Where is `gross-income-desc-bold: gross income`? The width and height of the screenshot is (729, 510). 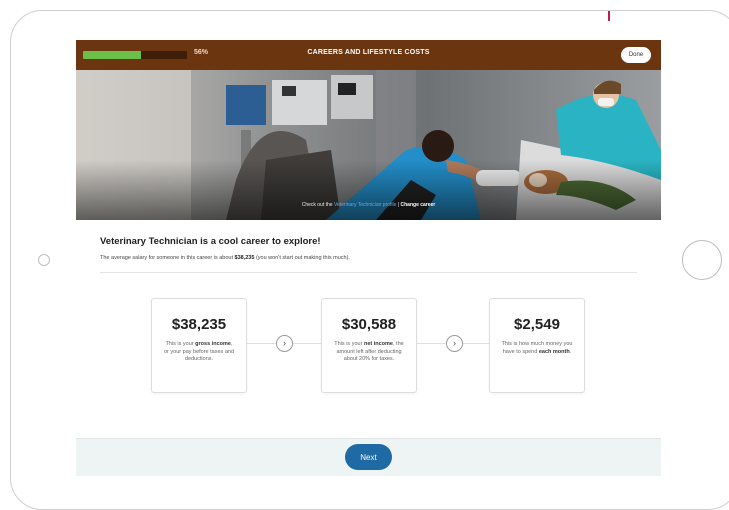 gross-income-desc-bold: gross income is located at coordinates (213, 344).